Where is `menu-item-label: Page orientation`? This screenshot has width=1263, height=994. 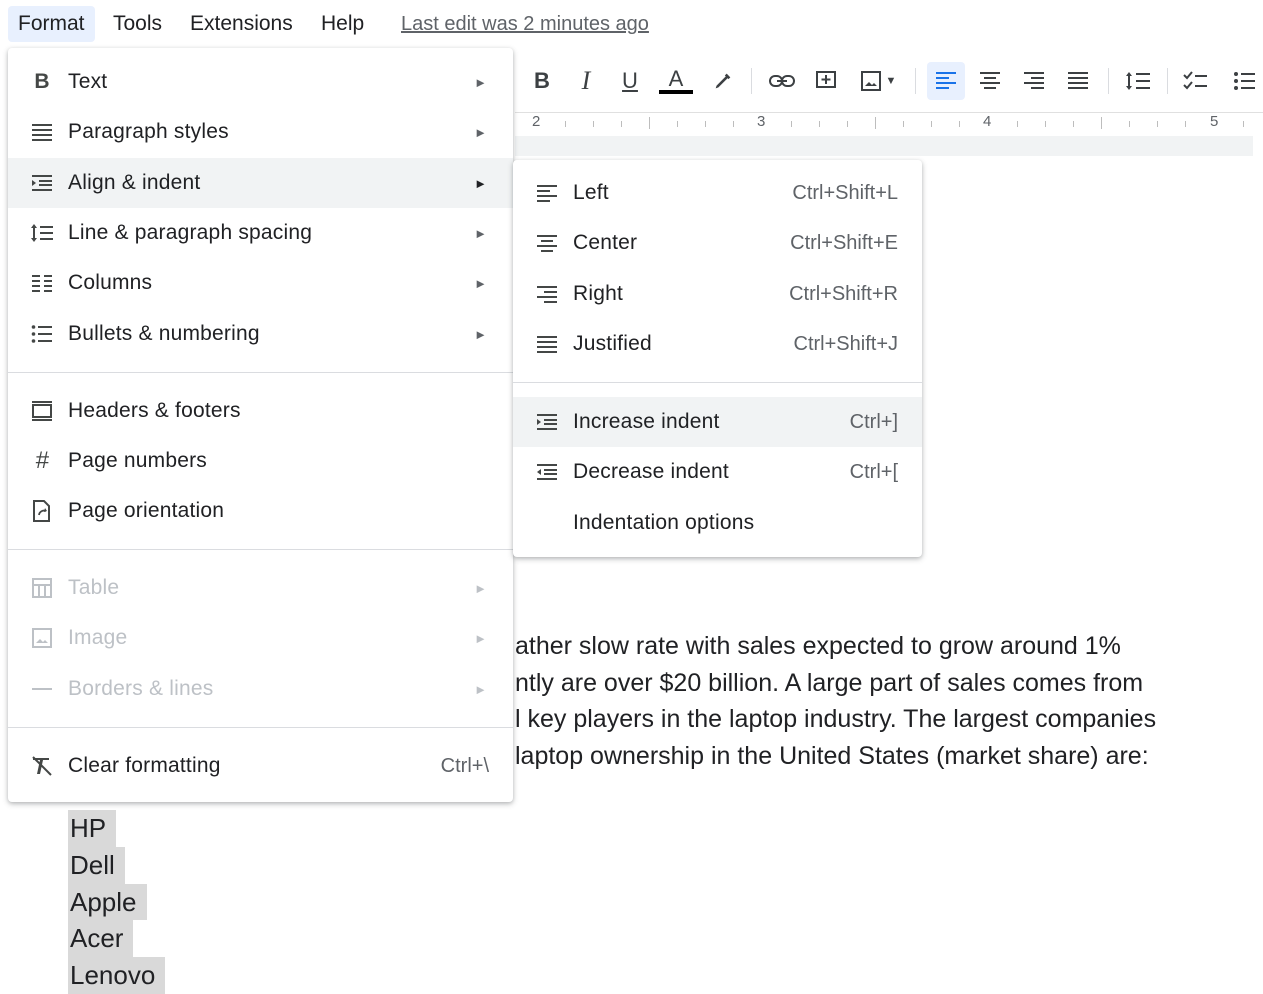
menu-item-label: Page orientation is located at coordinates (146, 510).